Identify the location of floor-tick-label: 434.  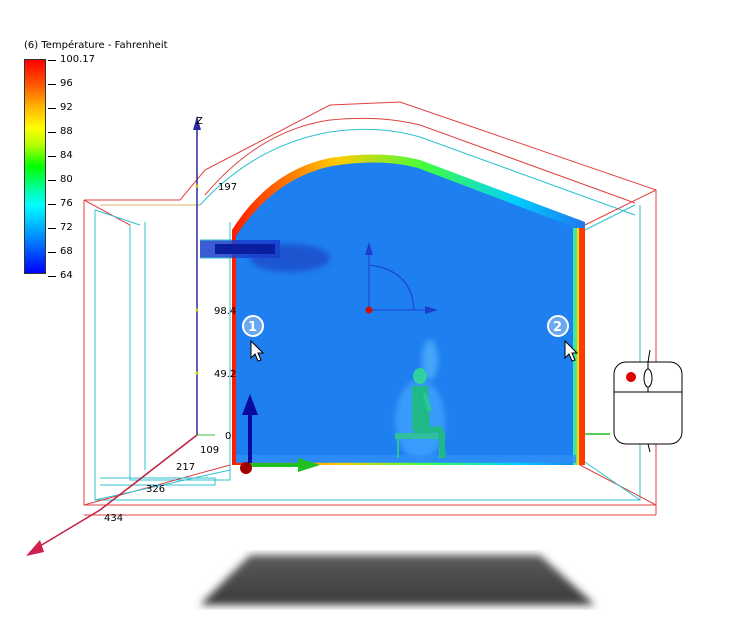
(113, 518).